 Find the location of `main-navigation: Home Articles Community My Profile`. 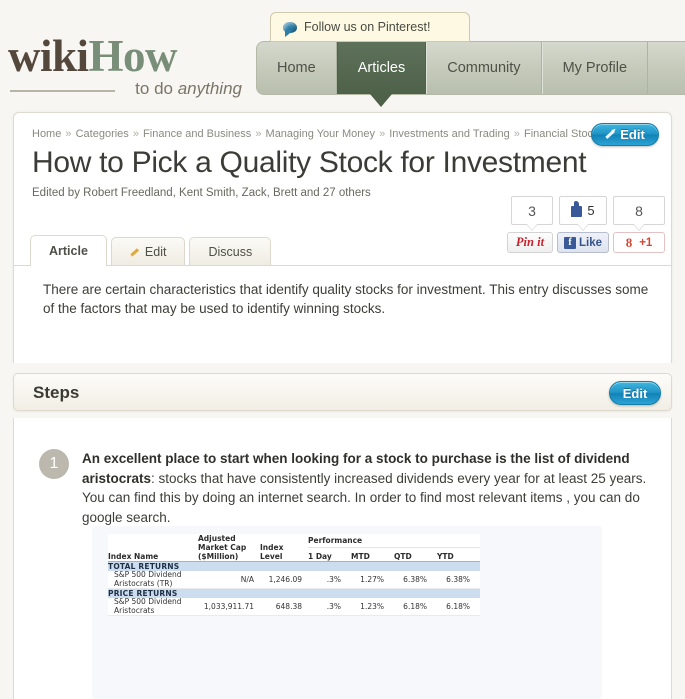

main-navigation: Home Articles Community My Profile is located at coordinates (470, 74).